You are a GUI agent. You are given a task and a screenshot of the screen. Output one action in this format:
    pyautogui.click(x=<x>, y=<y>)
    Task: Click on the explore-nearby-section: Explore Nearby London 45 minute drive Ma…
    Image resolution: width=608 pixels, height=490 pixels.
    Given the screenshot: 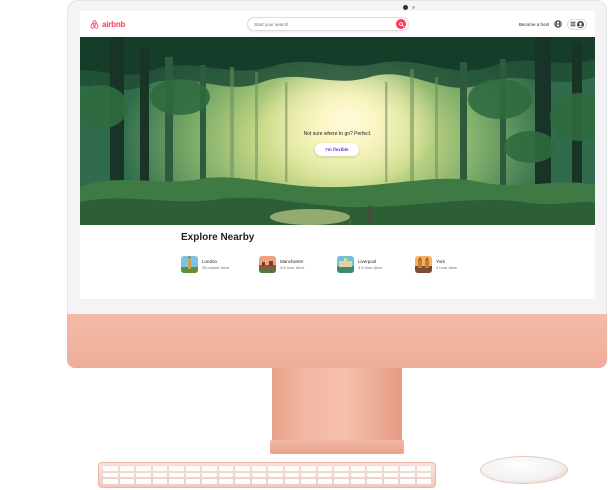 What is the action you would take?
    pyautogui.click(x=346, y=252)
    